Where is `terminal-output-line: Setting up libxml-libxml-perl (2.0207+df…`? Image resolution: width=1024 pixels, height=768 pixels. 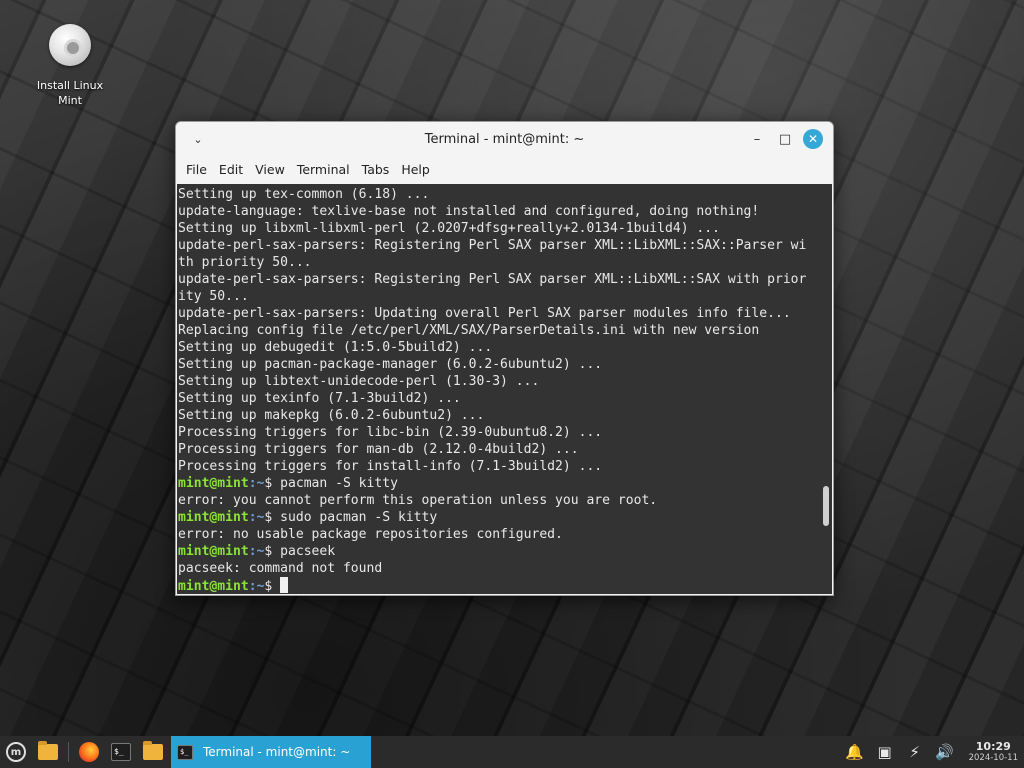
terminal-output-line: Setting up libxml-libxml-perl (2.0207+df… is located at coordinates (449, 228).